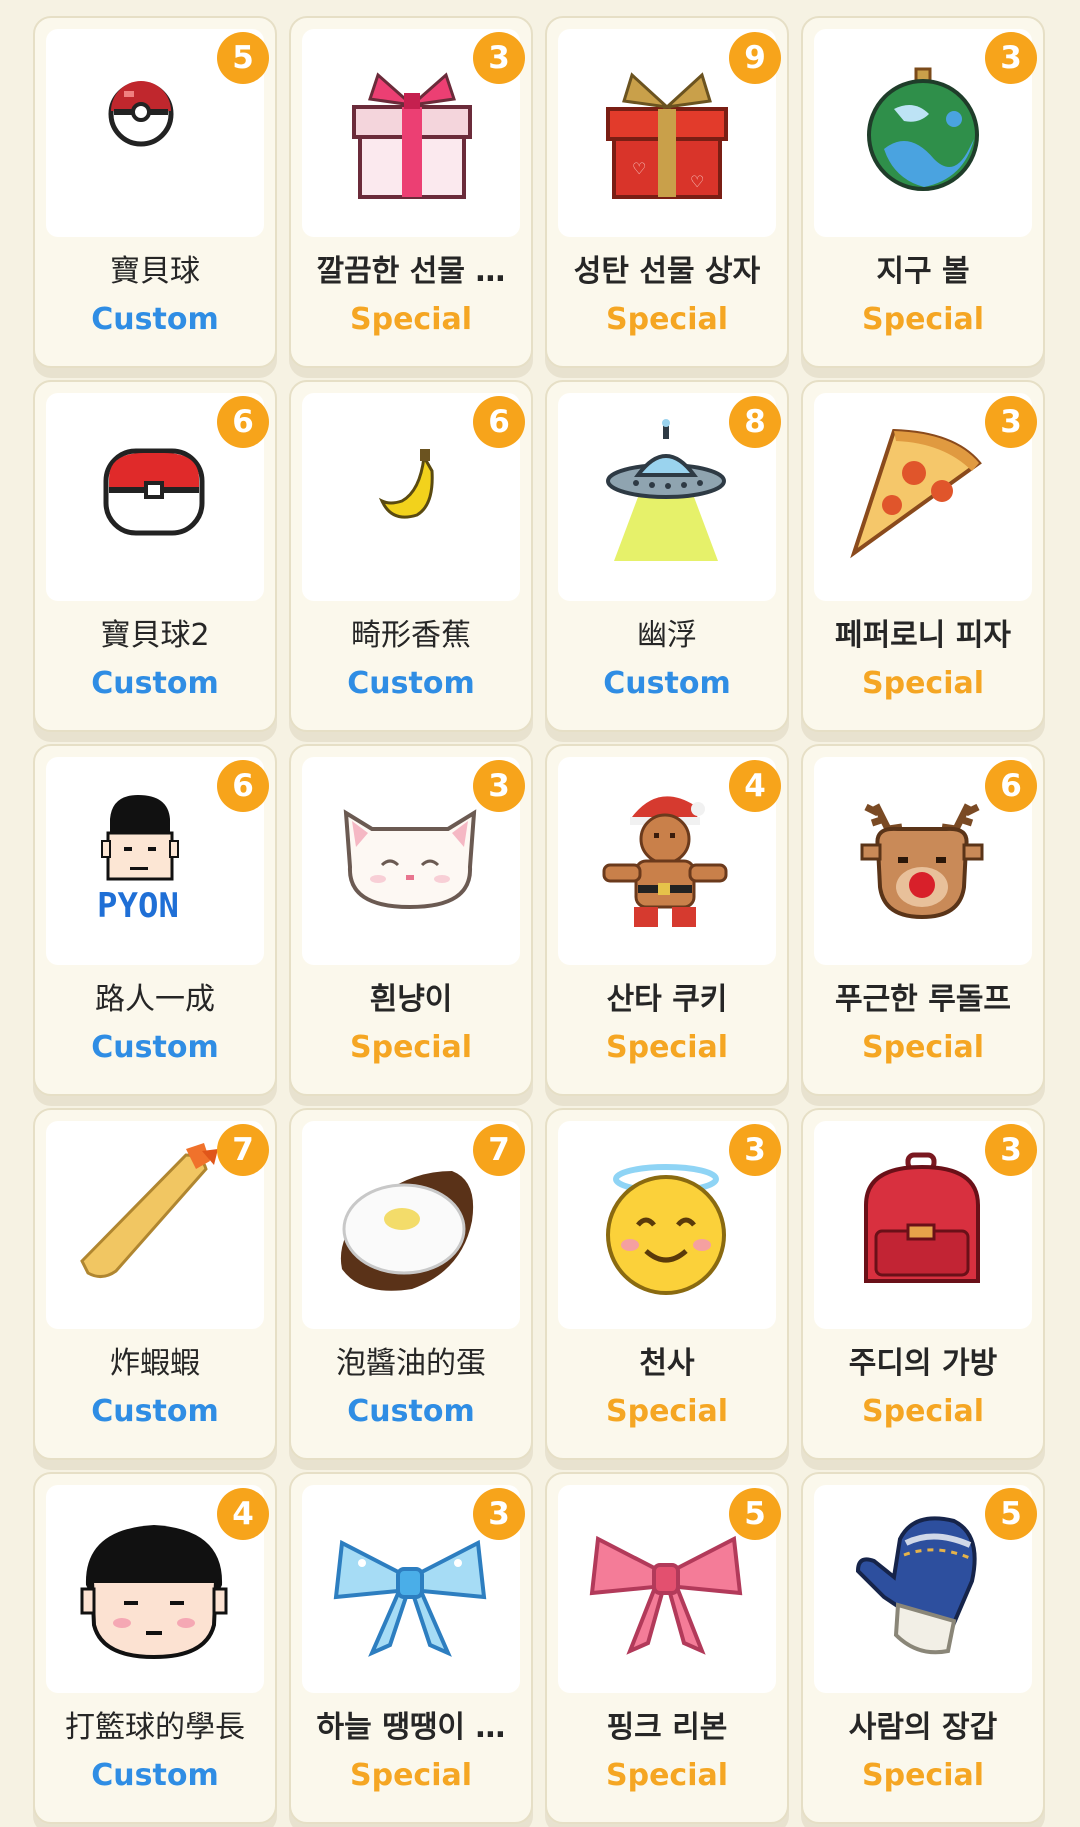 Image resolution: width=1080 pixels, height=1827 pixels. Describe the element at coordinates (155, 192) in the screenshot. I see `sticker-card-pokeball-small: 5 寶貝球 Custom` at that location.